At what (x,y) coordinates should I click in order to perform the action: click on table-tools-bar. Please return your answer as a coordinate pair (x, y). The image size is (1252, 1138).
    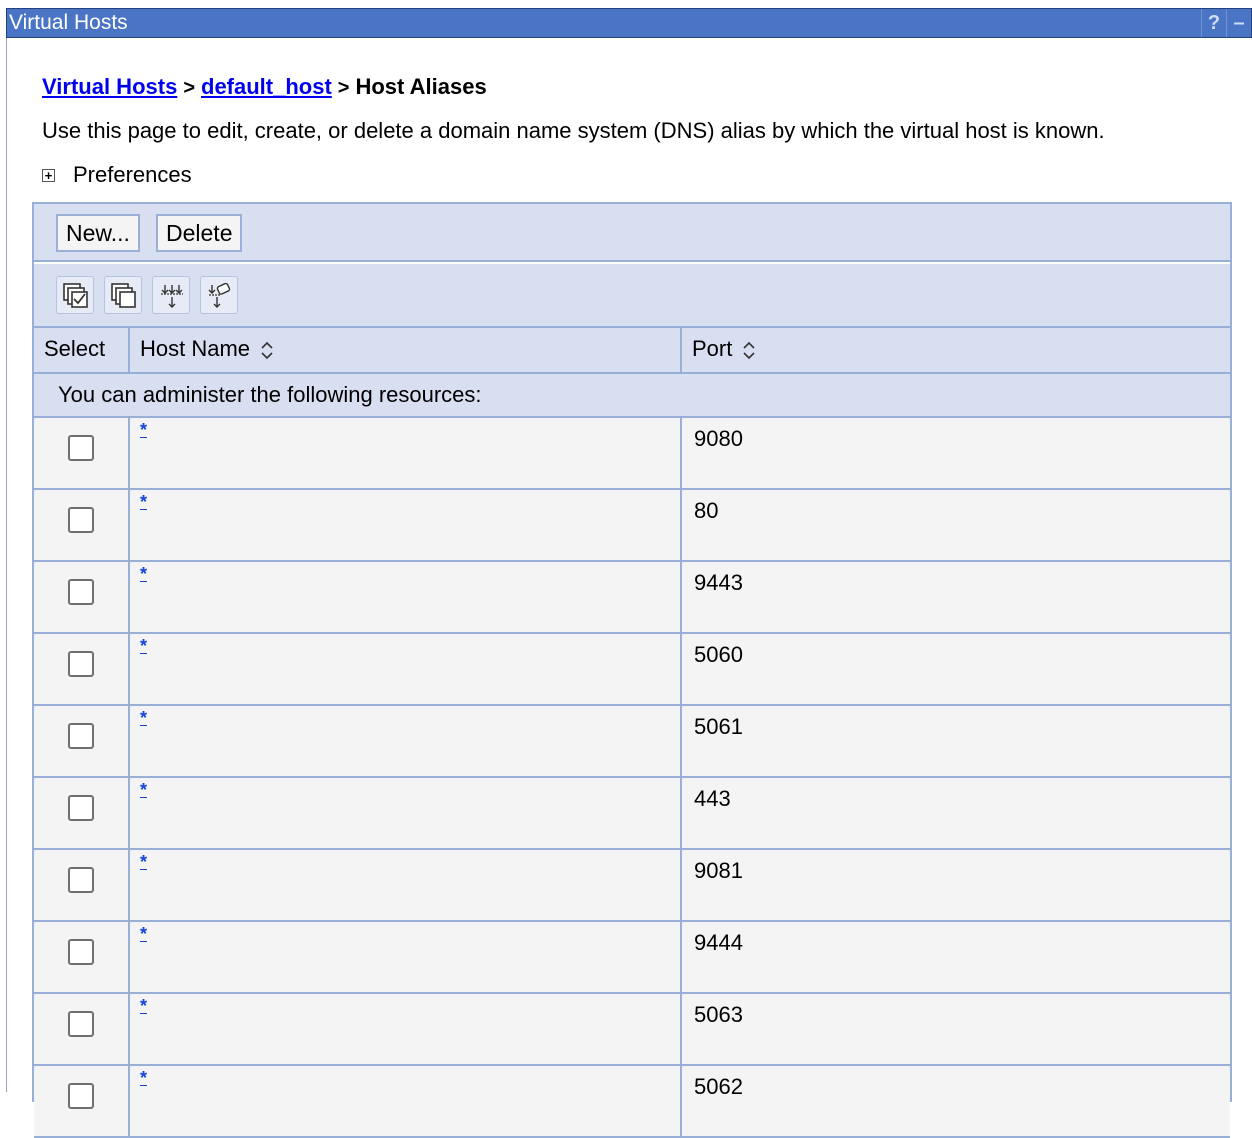
    Looking at the image, I should click on (632, 296).